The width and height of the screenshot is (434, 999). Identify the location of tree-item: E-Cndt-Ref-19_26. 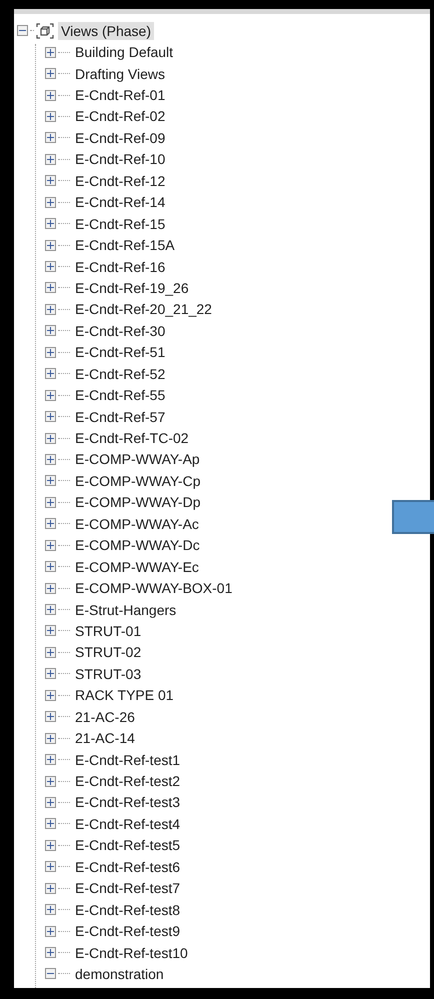
(132, 287).